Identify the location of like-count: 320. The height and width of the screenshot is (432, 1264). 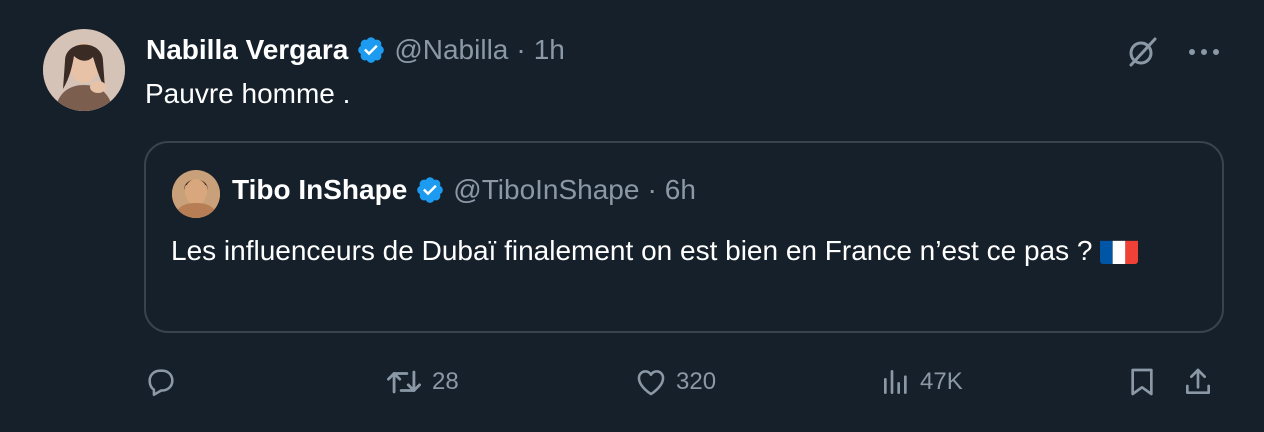
(696, 381).